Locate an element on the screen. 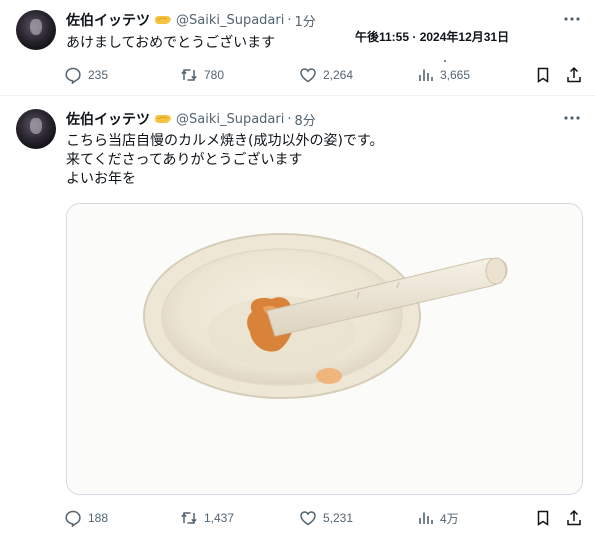 Image resolution: width=595 pixels, height=538 pixels. views-button: 3,665 is located at coordinates (443, 75).